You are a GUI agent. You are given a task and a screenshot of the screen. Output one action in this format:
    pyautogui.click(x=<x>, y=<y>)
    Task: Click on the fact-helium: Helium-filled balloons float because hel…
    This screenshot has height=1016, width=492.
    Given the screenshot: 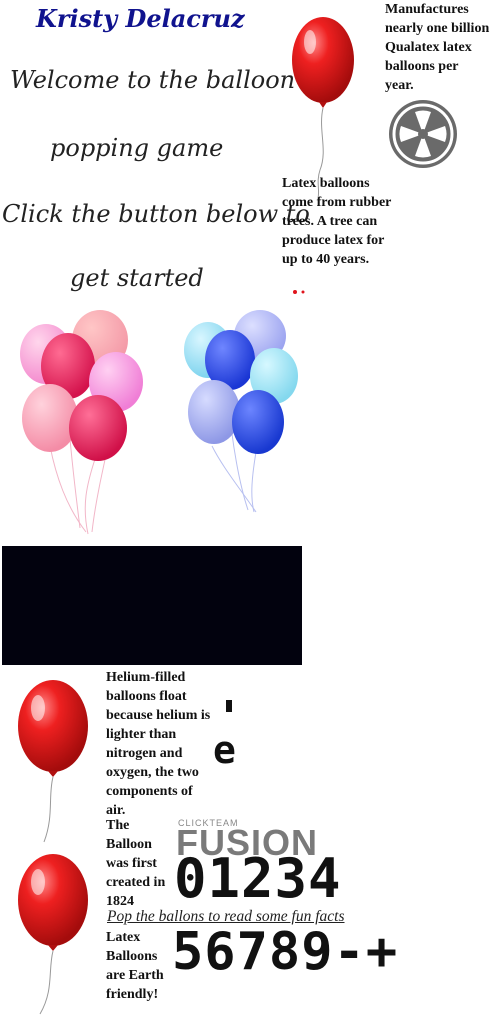 What is the action you would take?
    pyautogui.click(x=158, y=744)
    